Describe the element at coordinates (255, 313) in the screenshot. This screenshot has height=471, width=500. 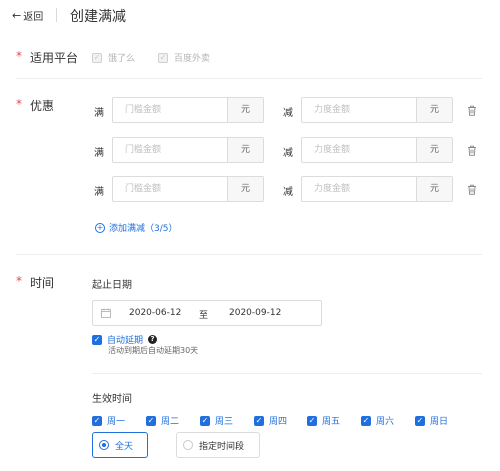
I see `end-date: 2020-09-12` at that location.